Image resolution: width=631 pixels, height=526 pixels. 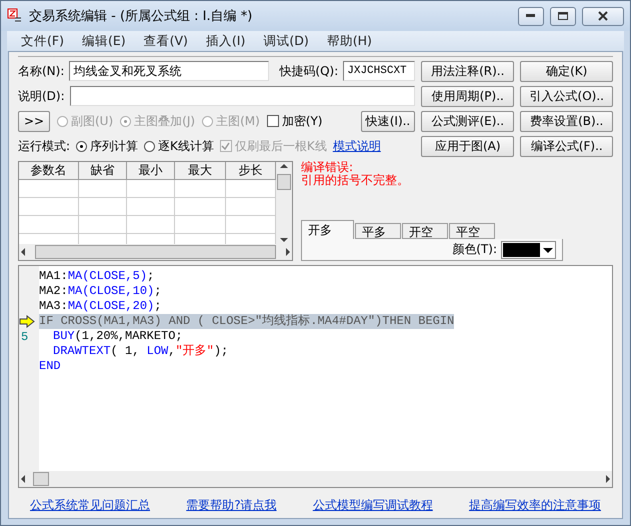 What do you see at coordinates (287, 41) in the screenshot?
I see `menu-item: 调试(D)` at bounding box center [287, 41].